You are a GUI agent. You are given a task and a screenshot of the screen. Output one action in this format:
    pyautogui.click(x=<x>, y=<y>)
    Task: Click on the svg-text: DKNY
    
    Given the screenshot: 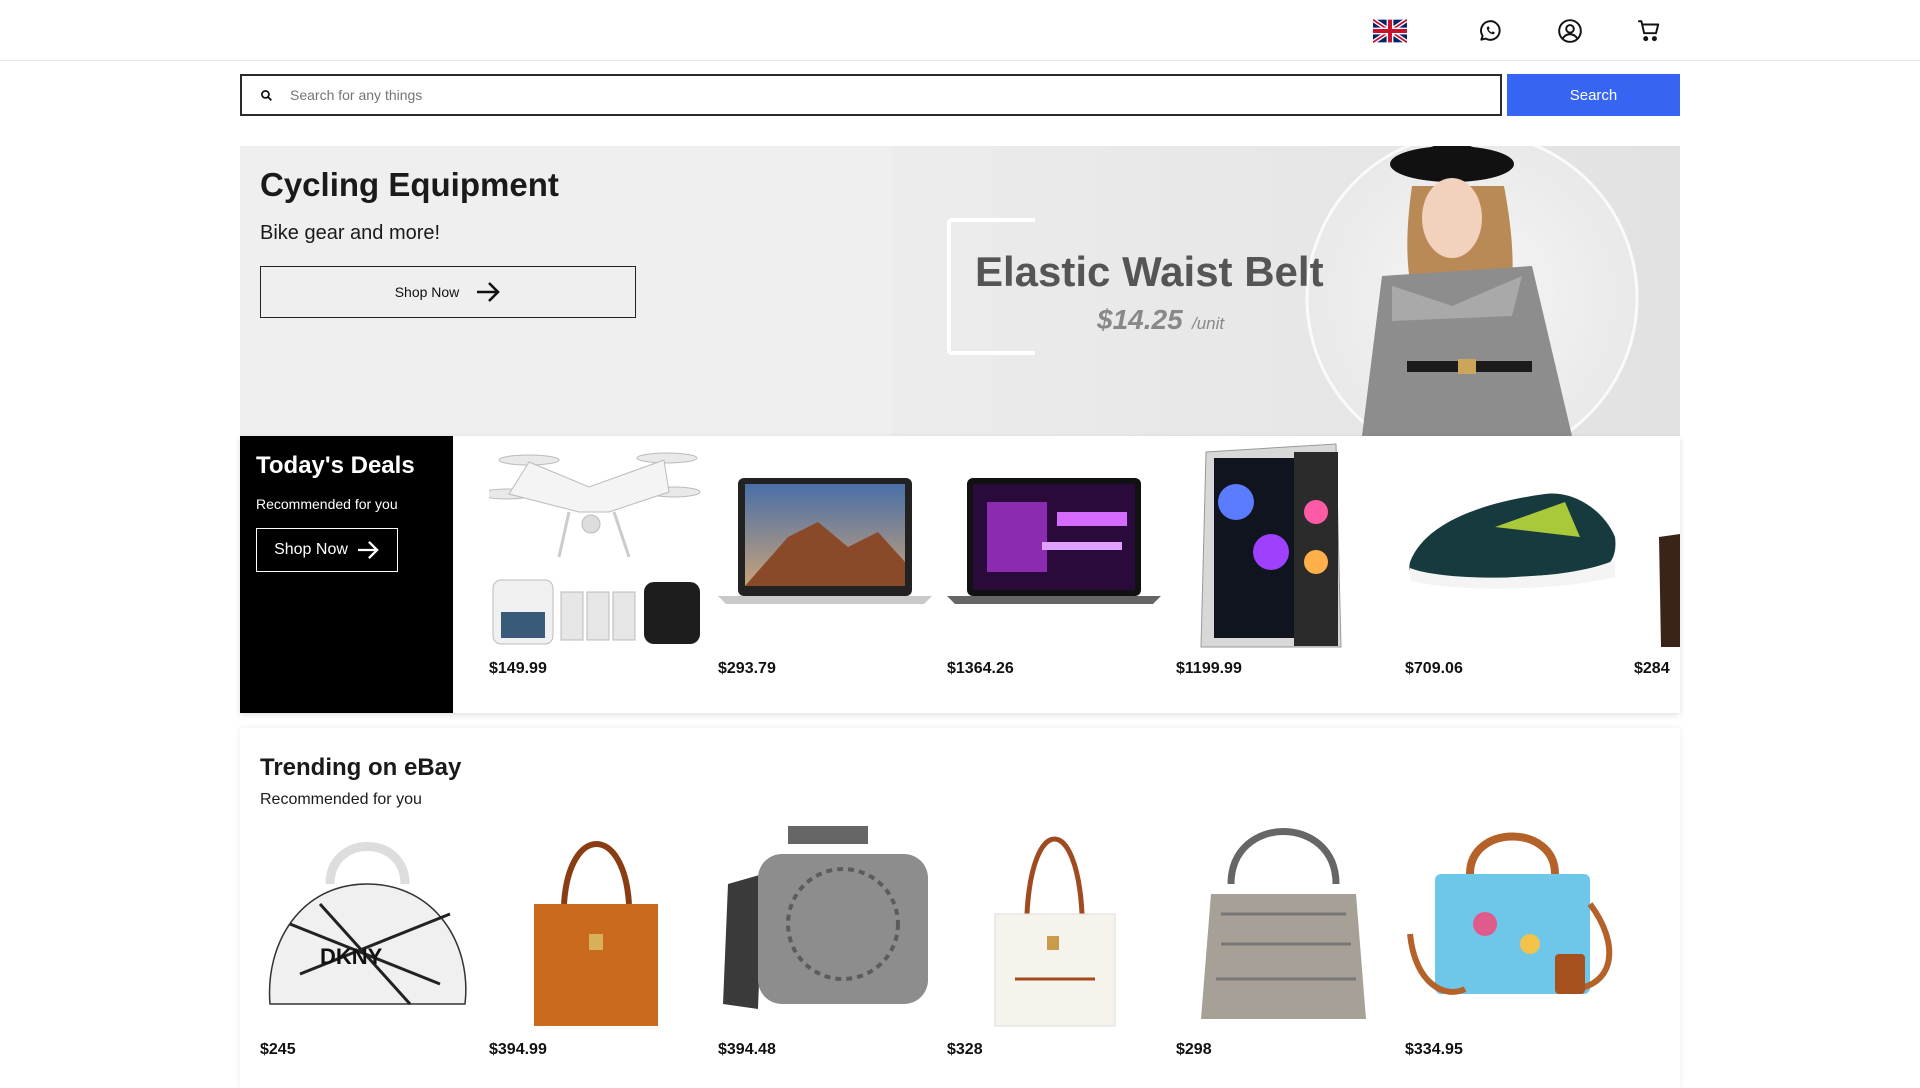 What is the action you would take?
    pyautogui.click(x=351, y=956)
    